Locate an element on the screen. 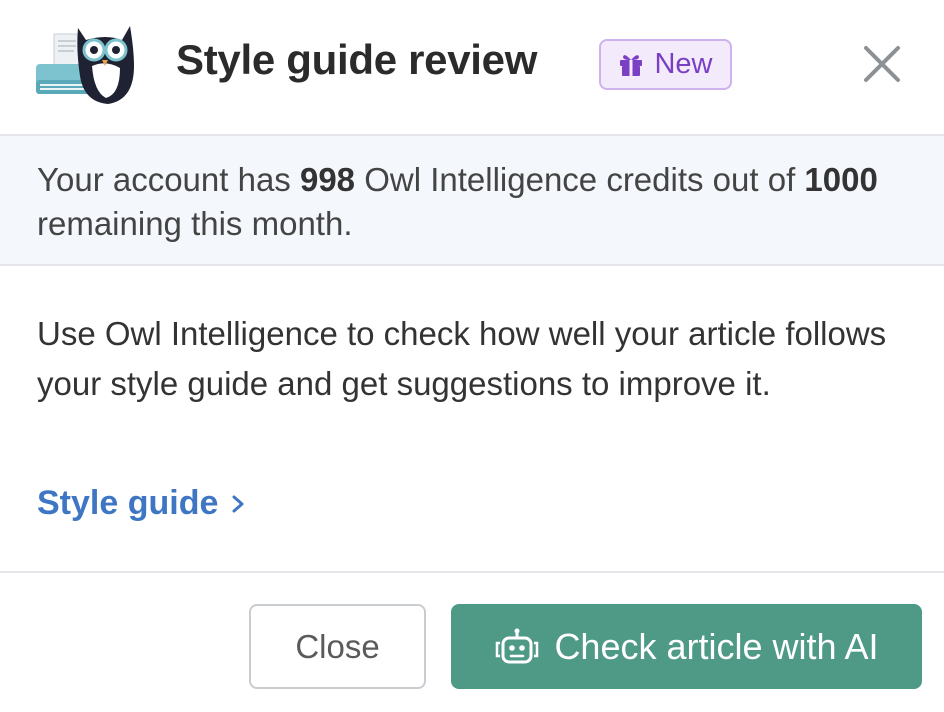  credits-middle: Owl Intelligence credits out of is located at coordinates (580, 179).